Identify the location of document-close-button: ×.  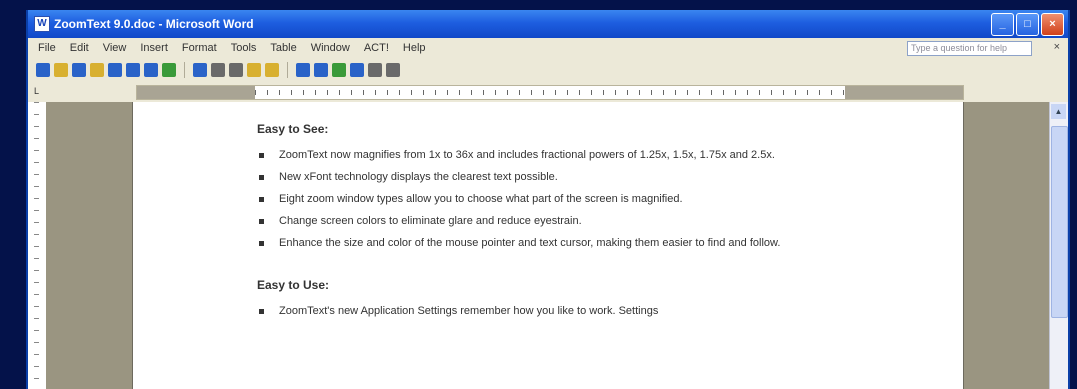
(1057, 47).